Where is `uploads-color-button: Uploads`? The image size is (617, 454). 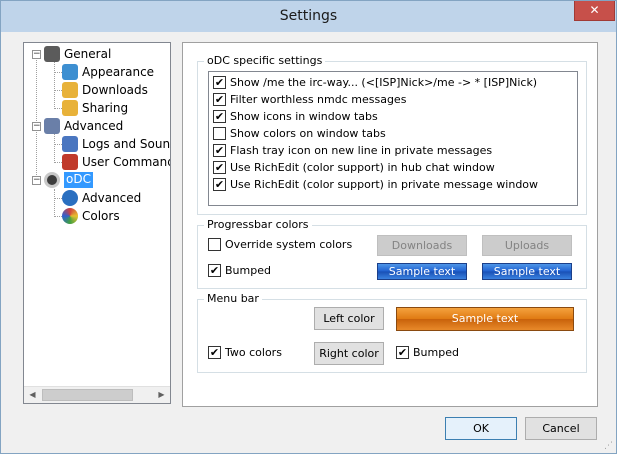 uploads-color-button: Uploads is located at coordinates (527, 245).